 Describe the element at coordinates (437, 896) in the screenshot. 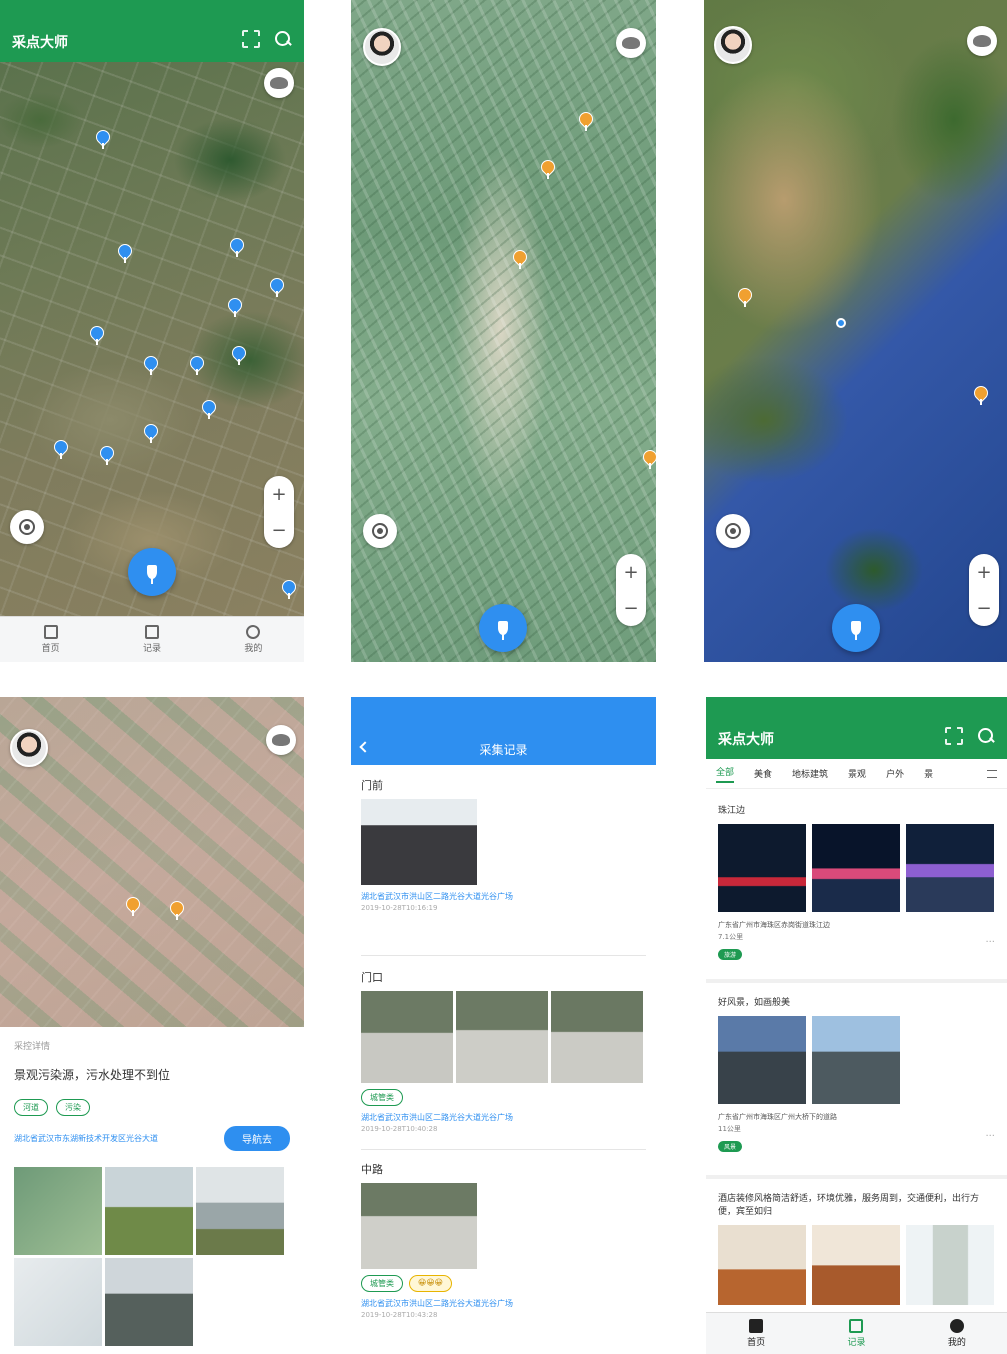

I see `record-address: 湖北省武汉市洪山区二路光谷大道光谷广场` at that location.